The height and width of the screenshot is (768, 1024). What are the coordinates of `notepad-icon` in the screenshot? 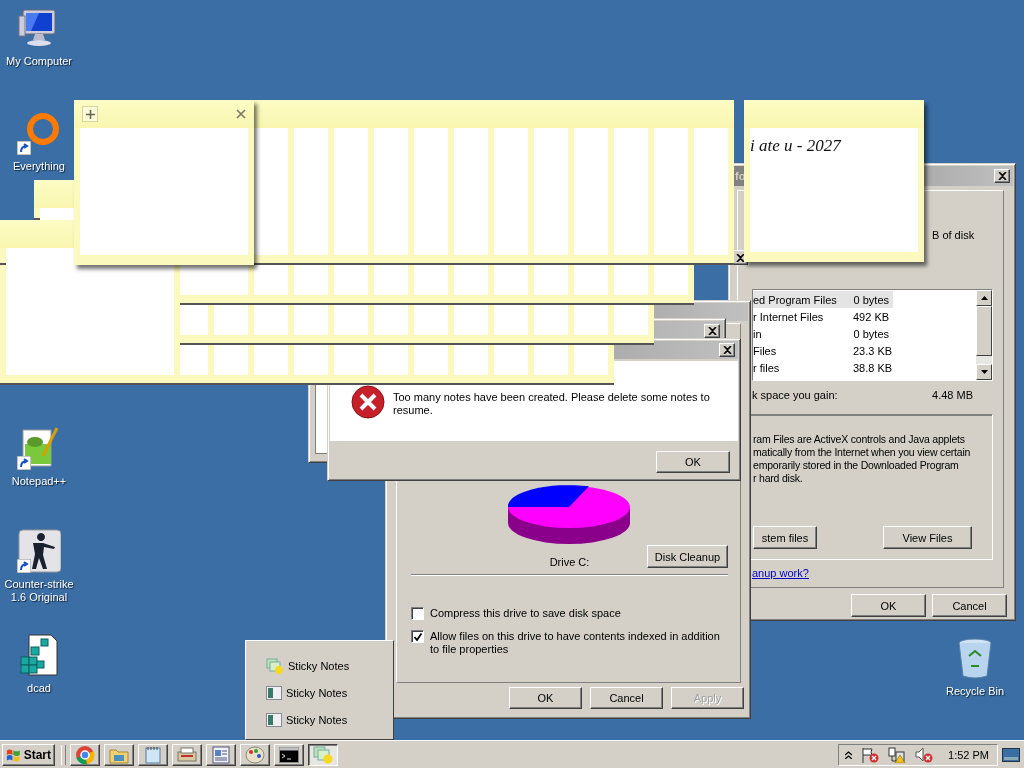 It's located at (153, 754).